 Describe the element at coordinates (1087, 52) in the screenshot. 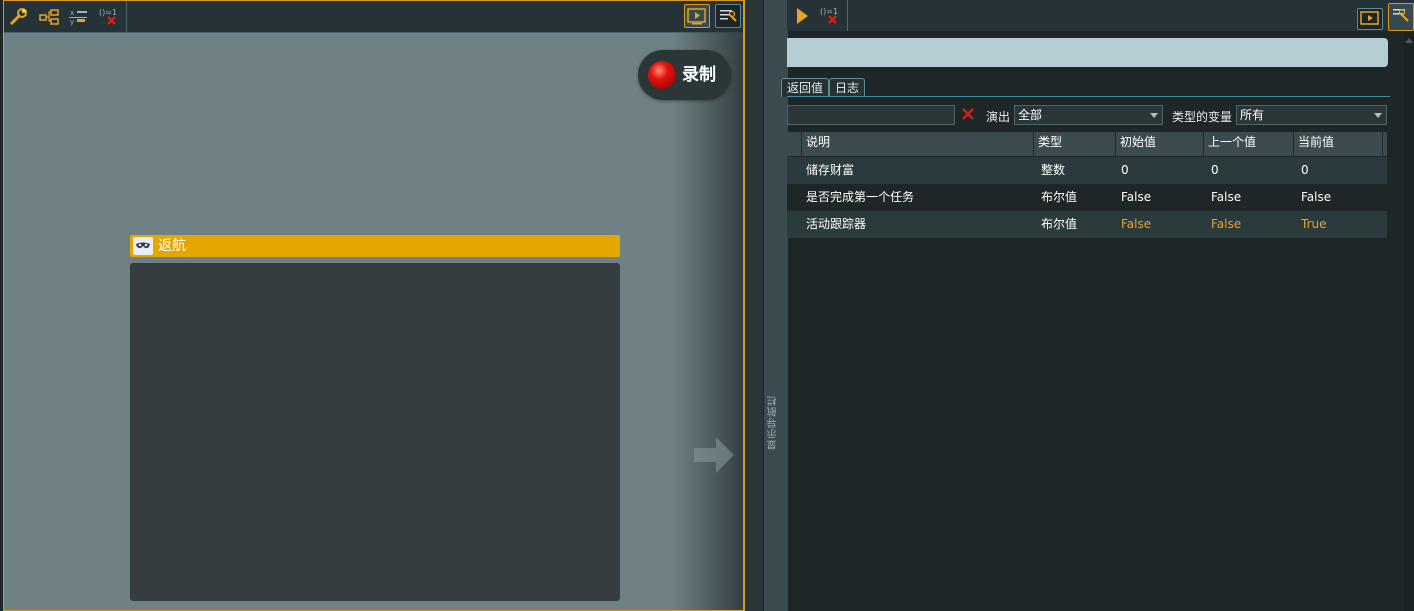

I see `object-search-bar` at that location.